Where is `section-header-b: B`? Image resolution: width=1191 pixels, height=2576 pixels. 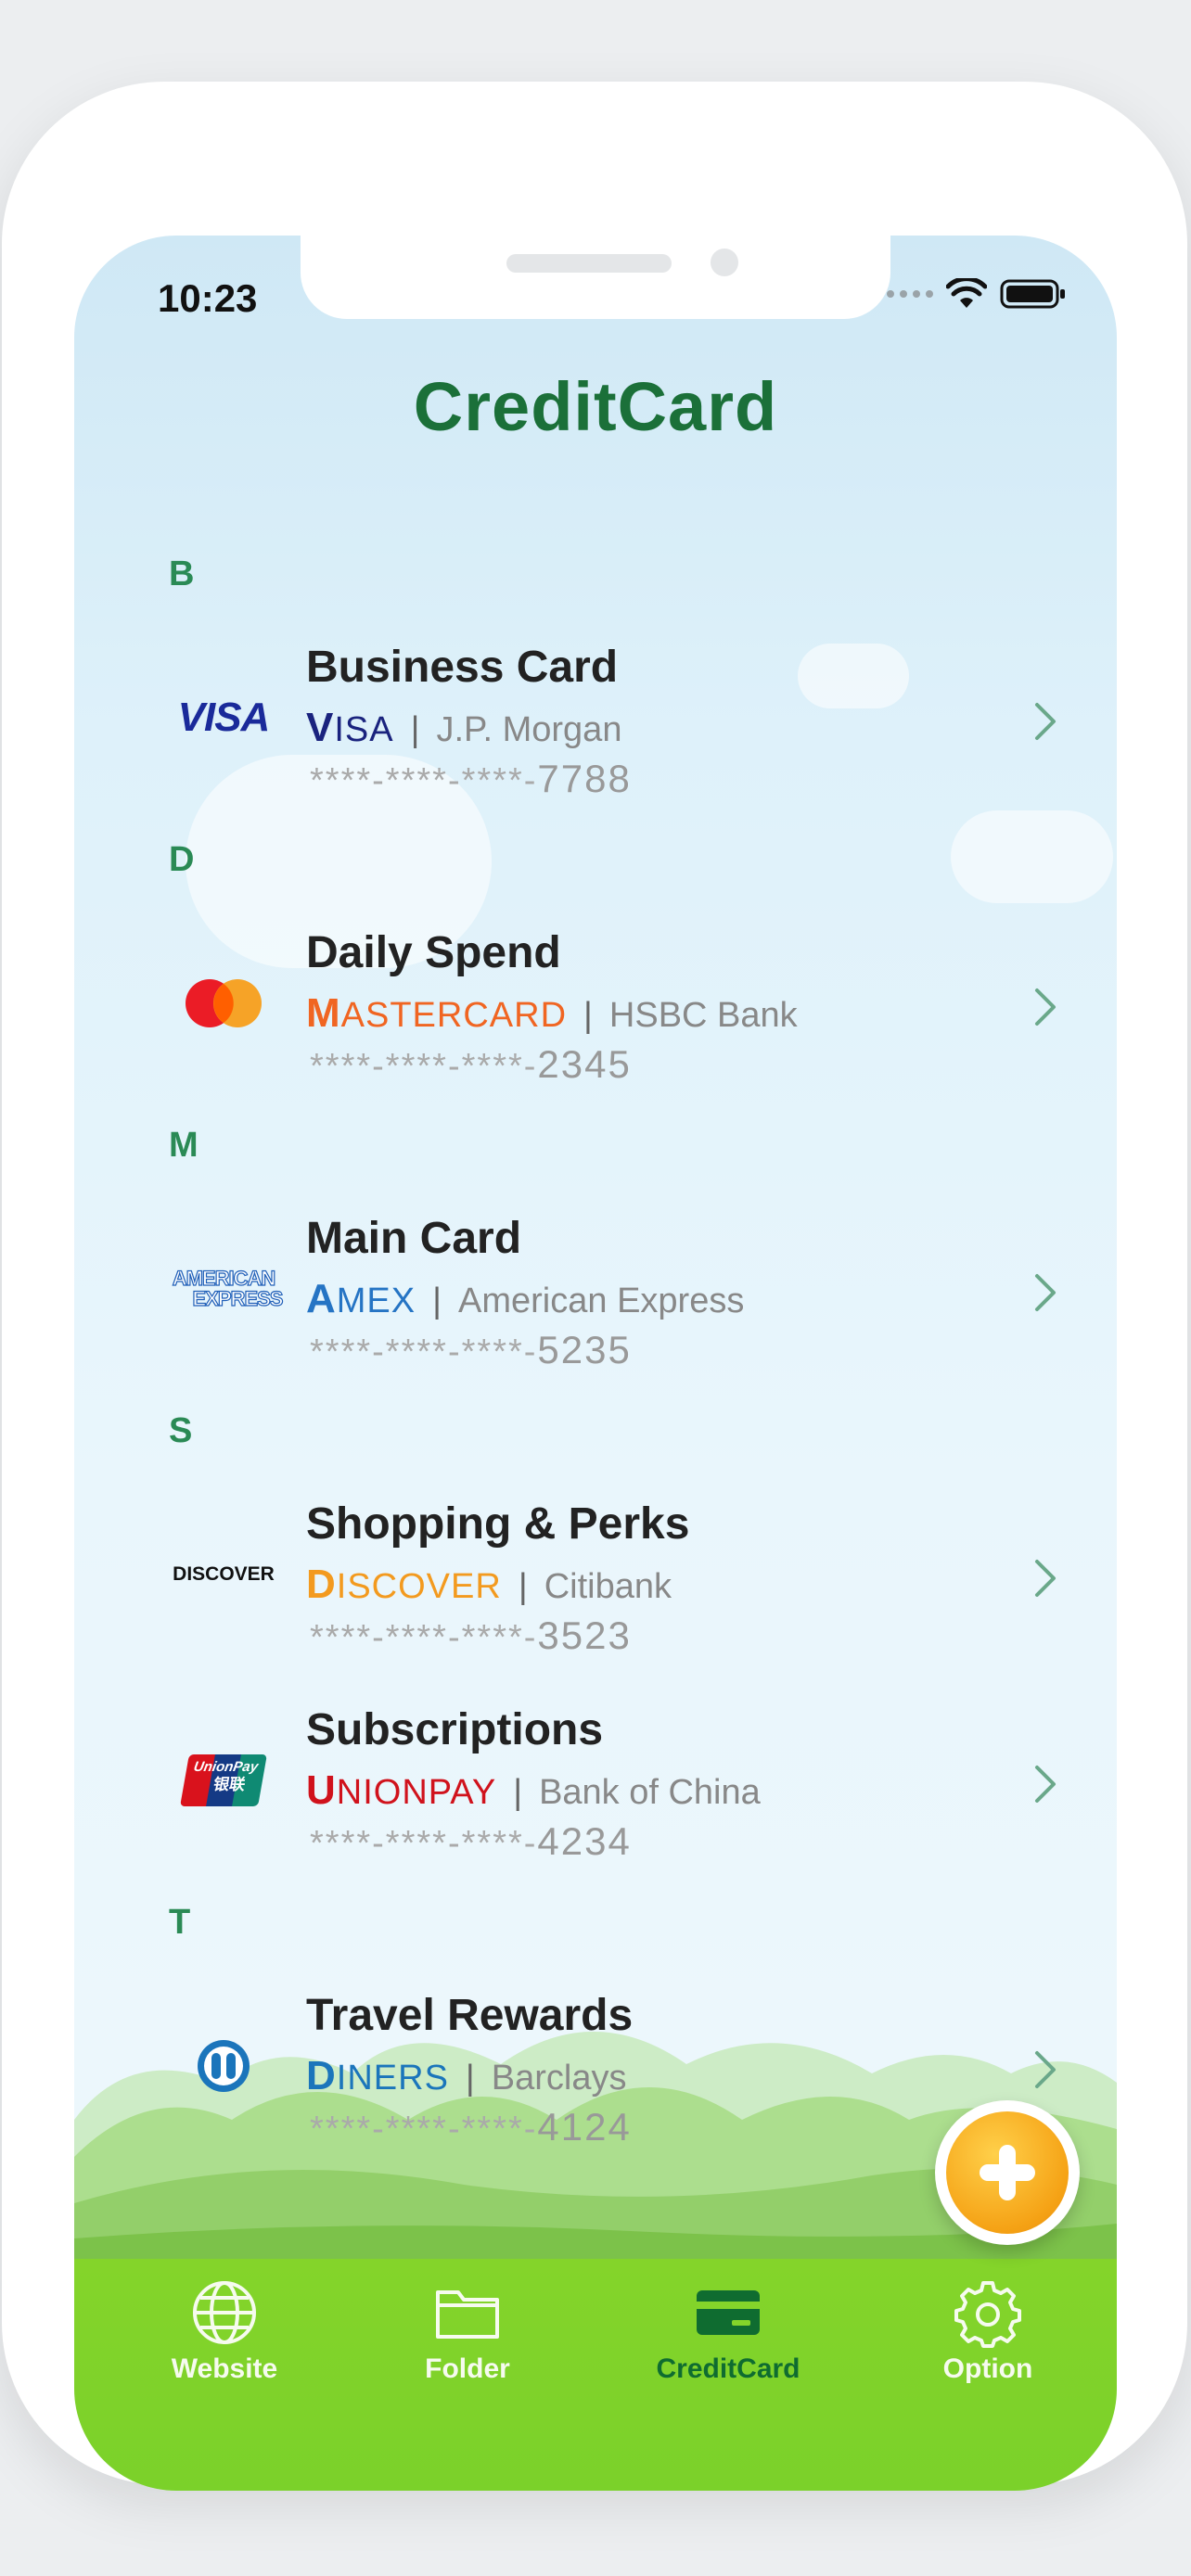 section-header-b: B is located at coordinates (182, 574).